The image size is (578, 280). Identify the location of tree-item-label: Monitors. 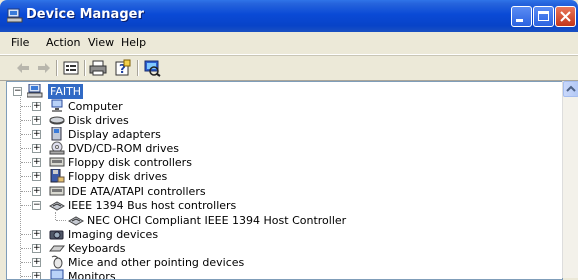
(92, 275).